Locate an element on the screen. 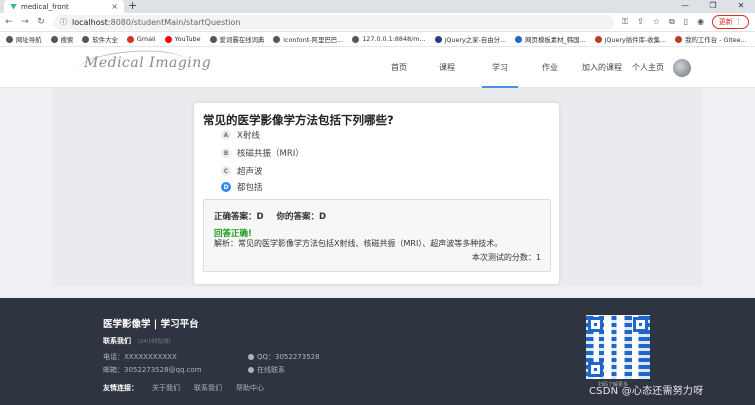 This screenshot has width=755, height=405. tab-close-icon: × is located at coordinates (114, 6).